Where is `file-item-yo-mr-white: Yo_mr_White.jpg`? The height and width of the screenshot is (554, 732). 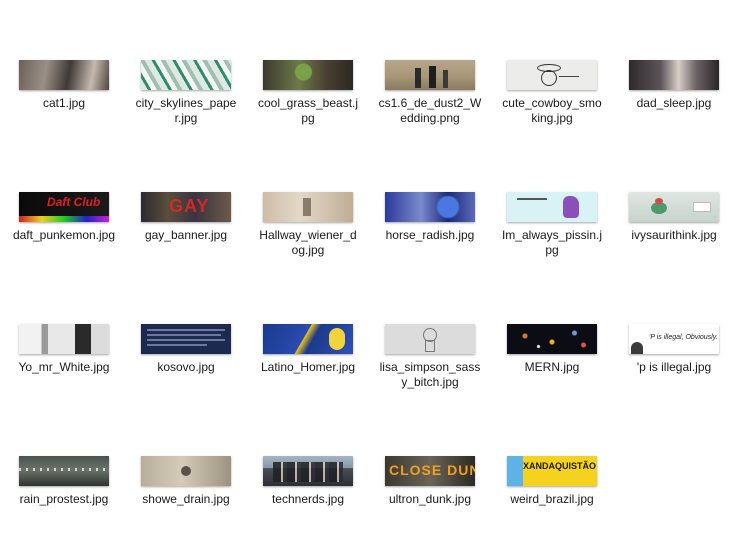
file-item-yo-mr-white: Yo_mr_White.jpg is located at coordinates (64, 349).